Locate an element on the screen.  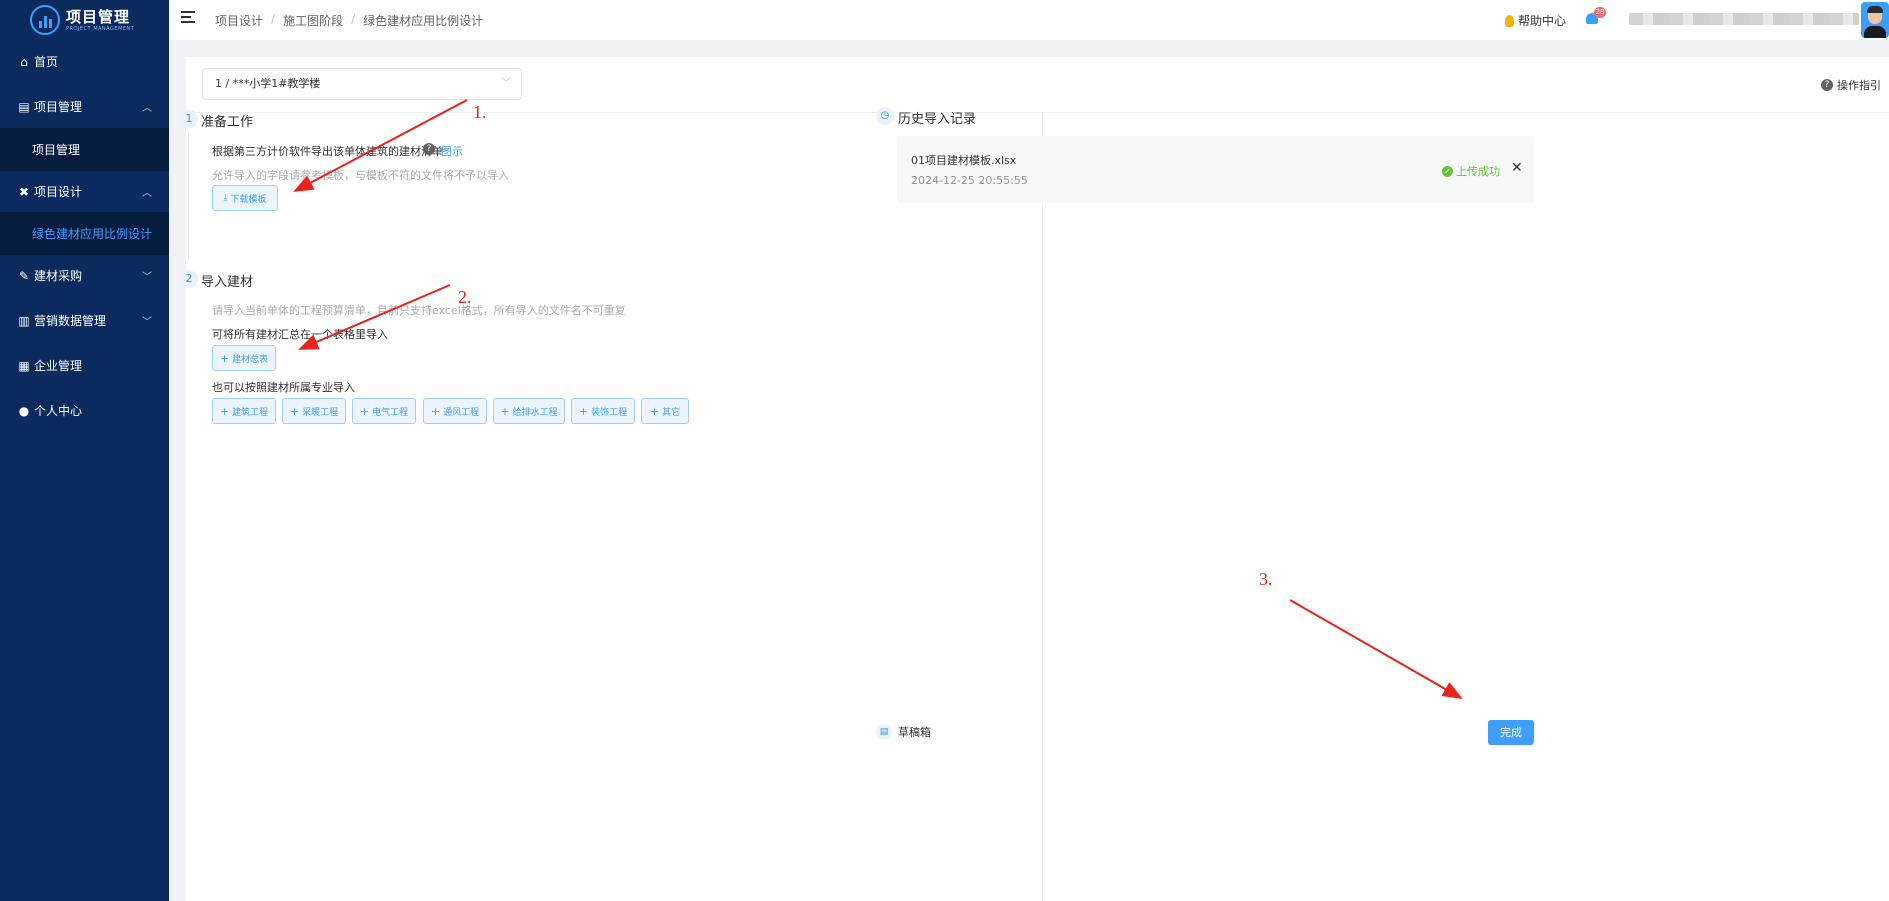
sidebar-subitem-green-material: 绿色建材应用比例设计 is located at coordinates (84, 233).